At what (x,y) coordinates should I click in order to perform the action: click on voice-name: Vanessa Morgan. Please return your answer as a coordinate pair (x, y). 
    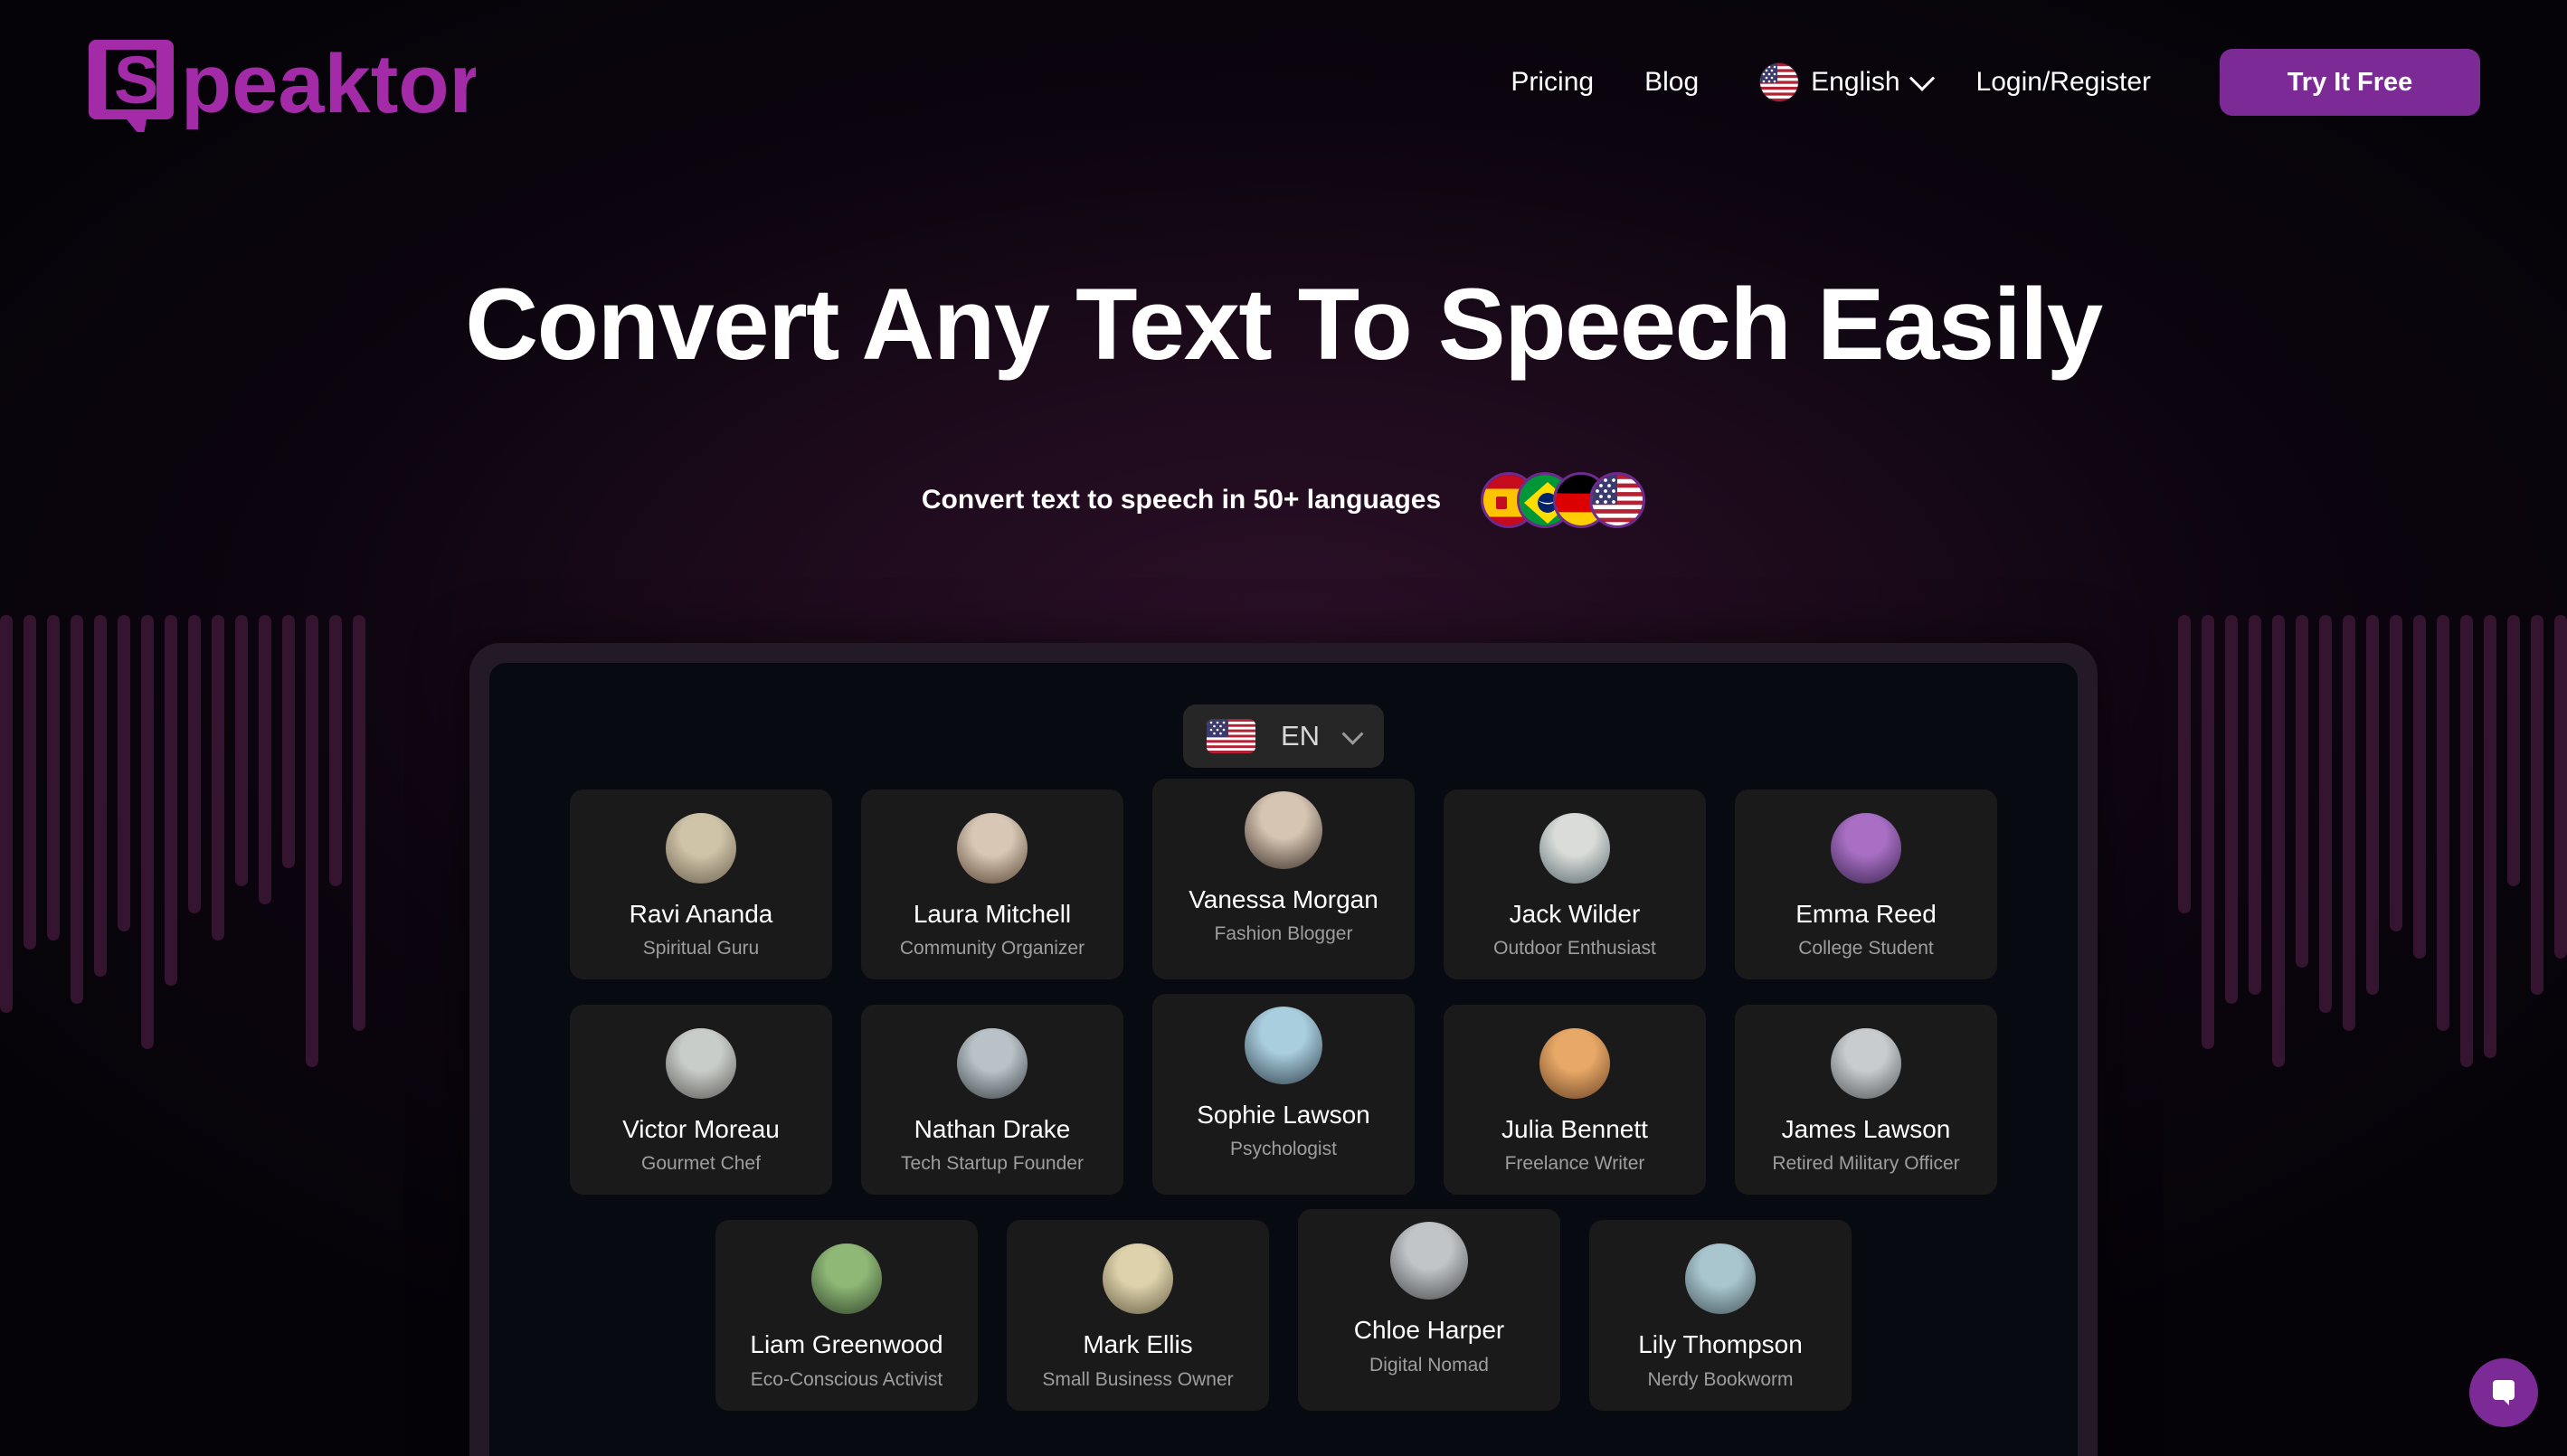
    Looking at the image, I should click on (1283, 899).